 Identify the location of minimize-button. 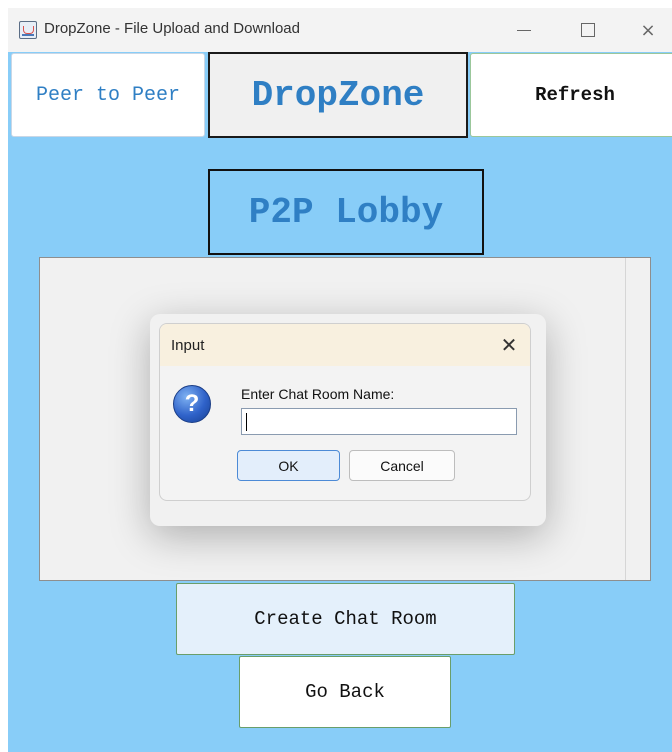
(524, 30).